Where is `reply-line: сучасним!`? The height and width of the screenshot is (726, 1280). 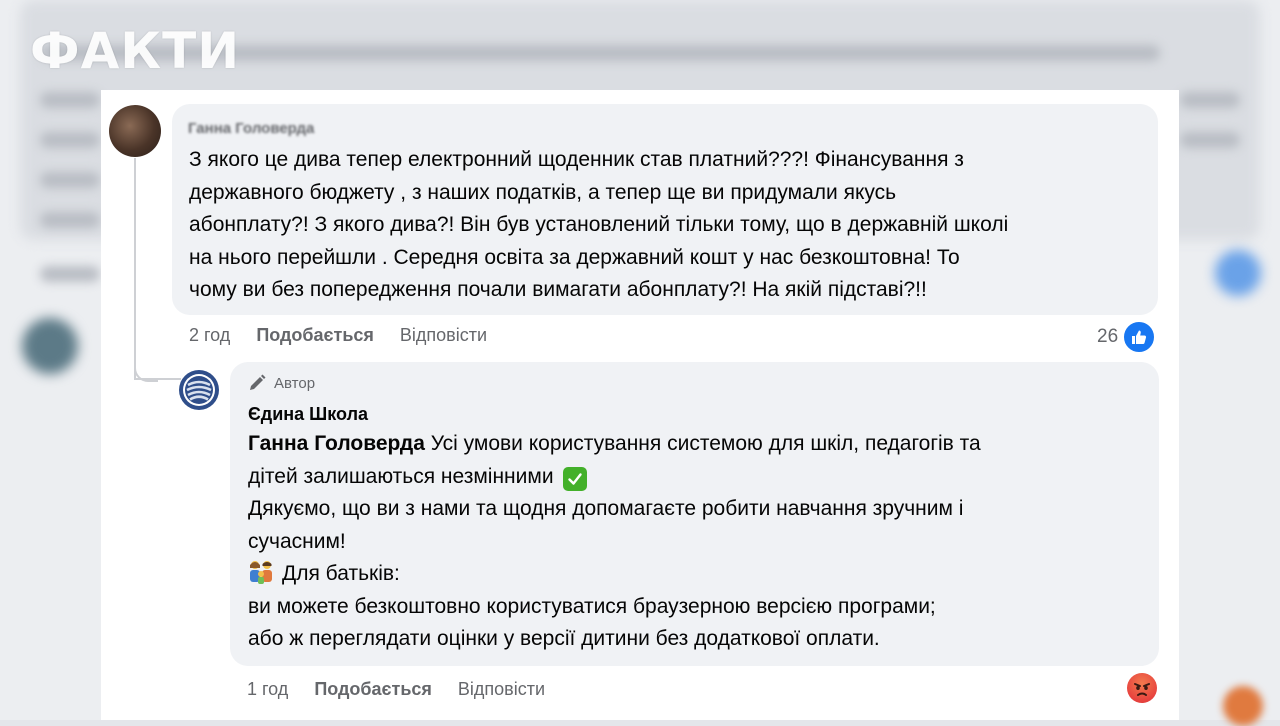 reply-line: сучасним! is located at coordinates (297, 541).